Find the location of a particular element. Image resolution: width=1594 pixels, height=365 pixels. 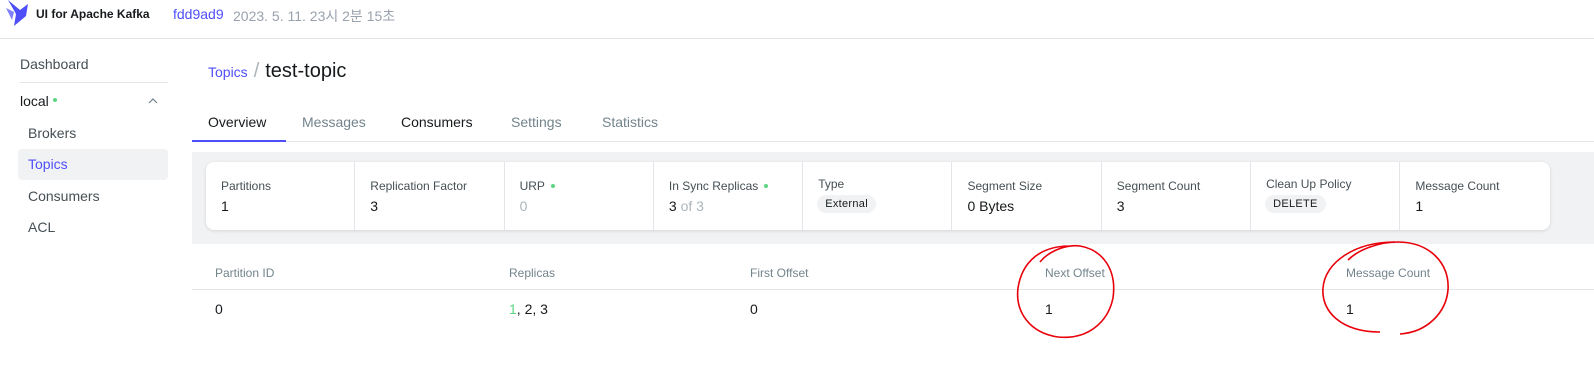

leader-replica: 1 is located at coordinates (513, 309).